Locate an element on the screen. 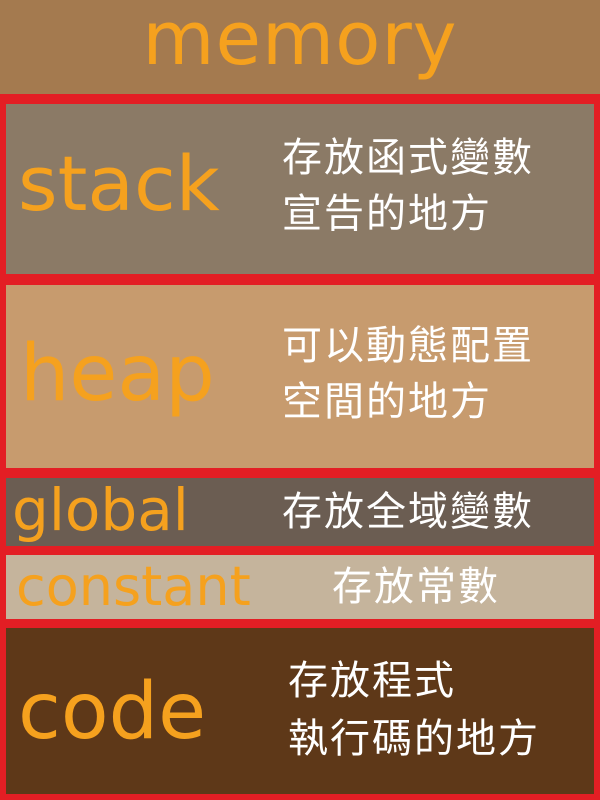 Image resolution: width=600 pixels, height=800 pixels. segment-constant: constant 存放常數 is located at coordinates (300, 587).